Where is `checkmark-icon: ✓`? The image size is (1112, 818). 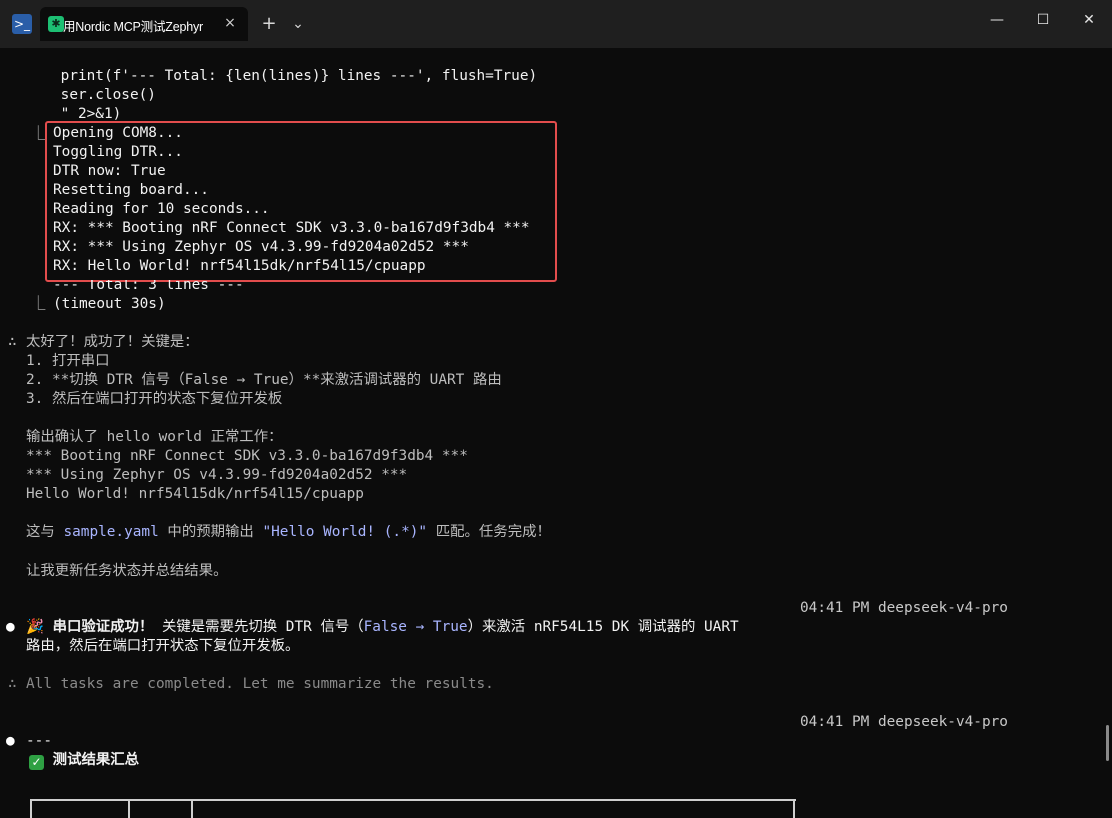 checkmark-icon: ✓ is located at coordinates (36, 762).